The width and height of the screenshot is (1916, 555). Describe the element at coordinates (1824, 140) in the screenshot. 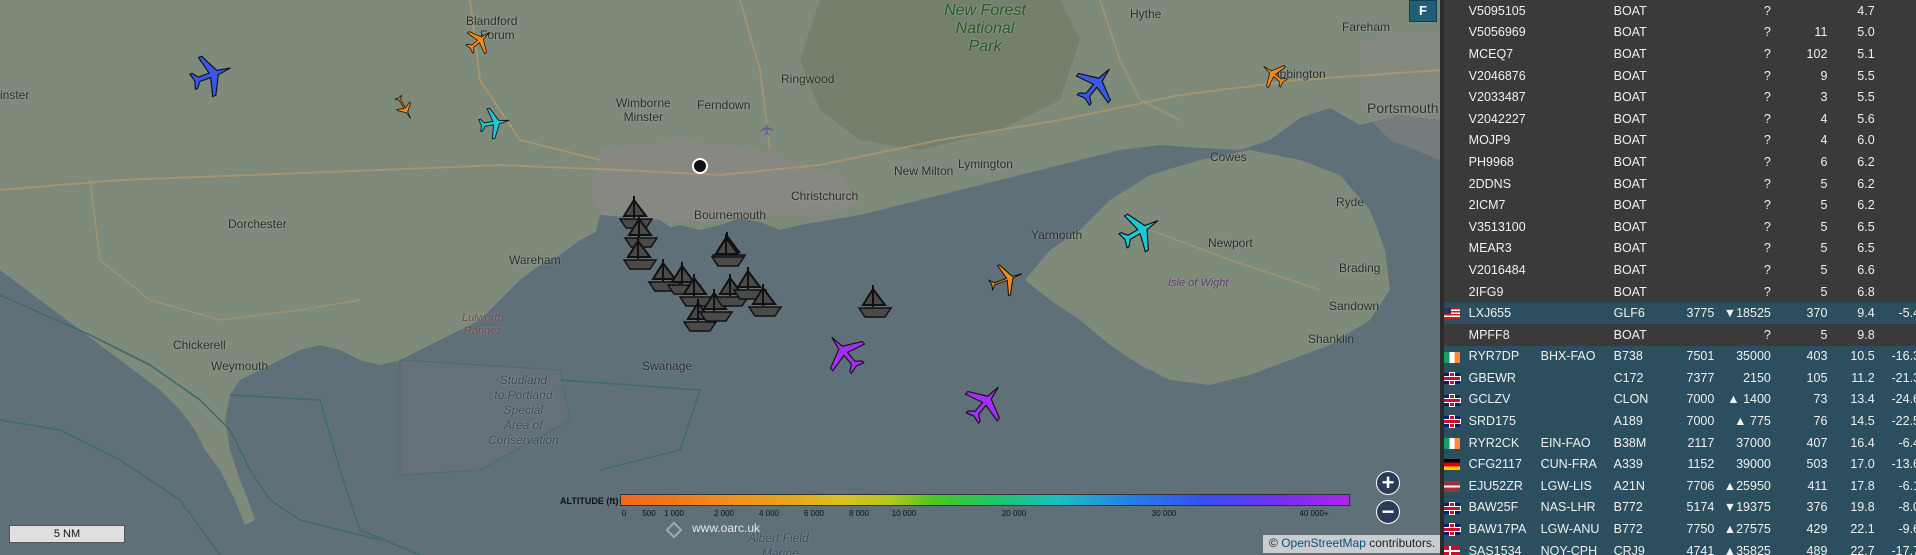

I see `speed-cell: 4` at that location.